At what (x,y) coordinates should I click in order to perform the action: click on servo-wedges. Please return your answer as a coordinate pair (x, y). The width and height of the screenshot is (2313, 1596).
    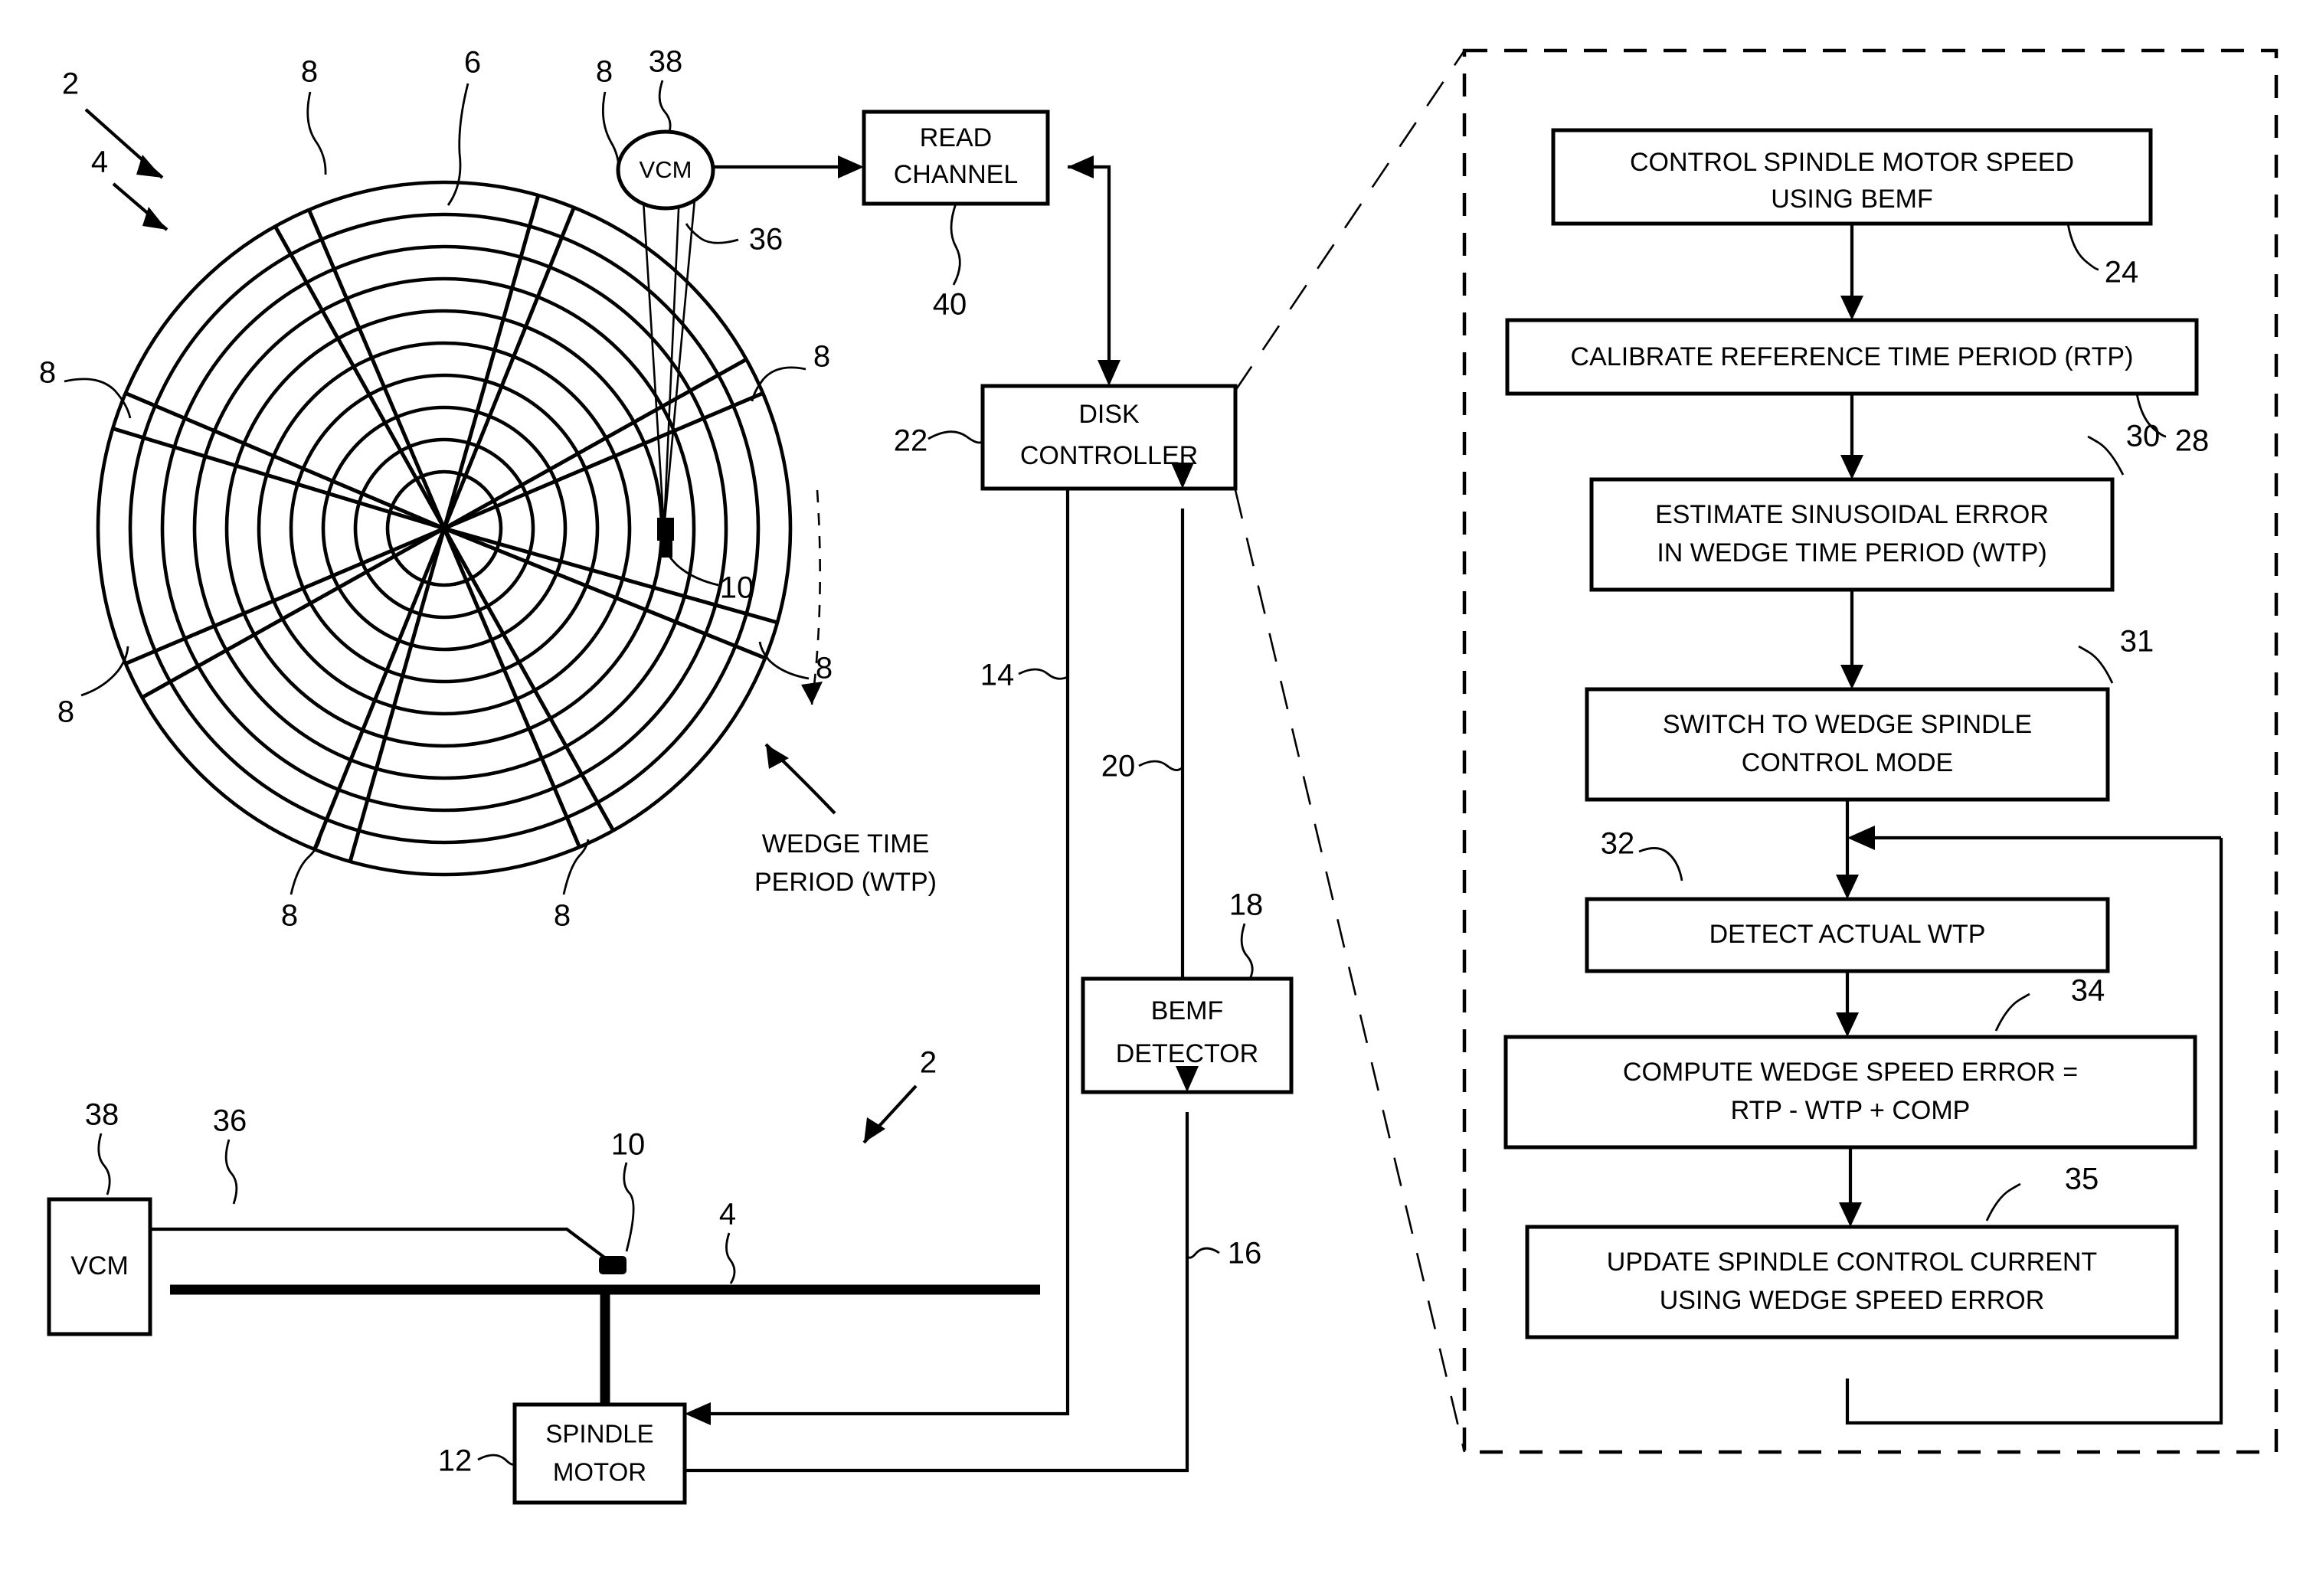
    Looking at the image, I should click on (445, 529).